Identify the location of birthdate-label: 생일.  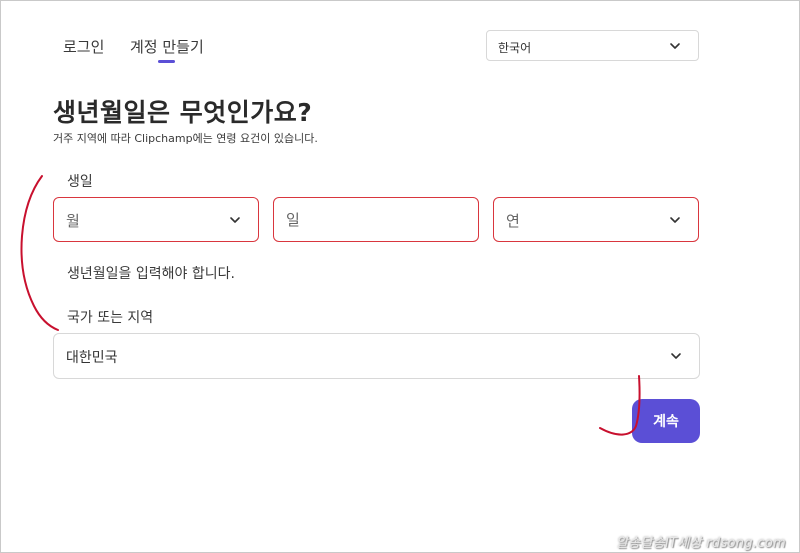
(80, 182).